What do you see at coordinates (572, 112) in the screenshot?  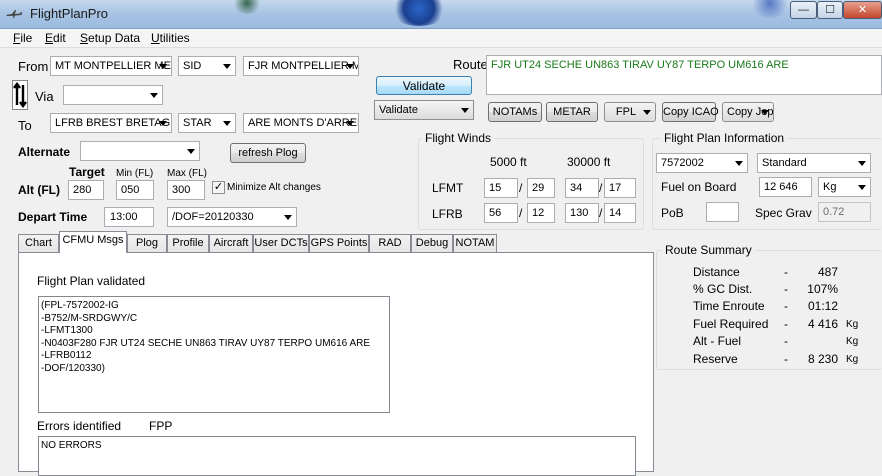 I see `metar-button: METAR` at bounding box center [572, 112].